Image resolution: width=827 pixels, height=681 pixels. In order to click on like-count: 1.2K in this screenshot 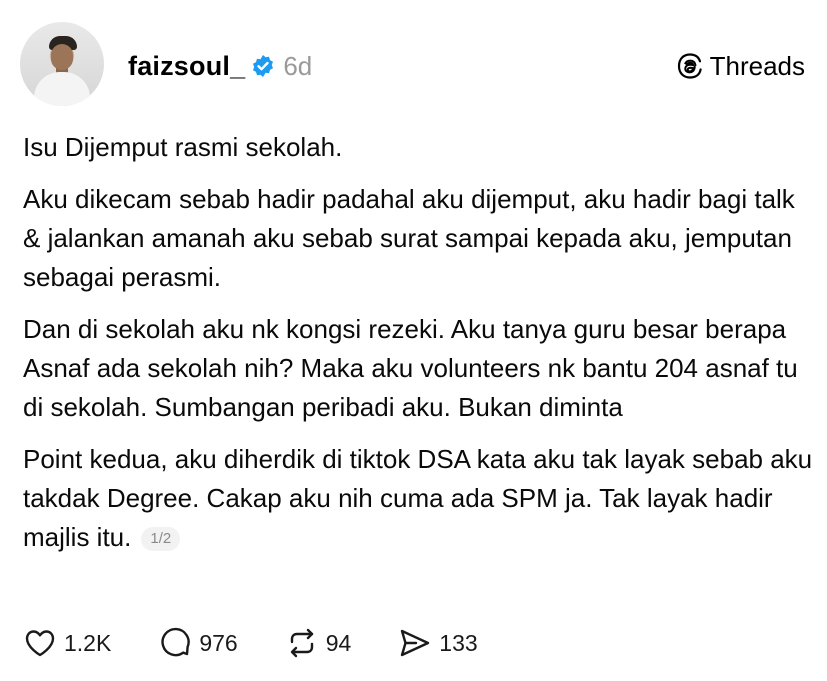, I will do `click(88, 642)`.